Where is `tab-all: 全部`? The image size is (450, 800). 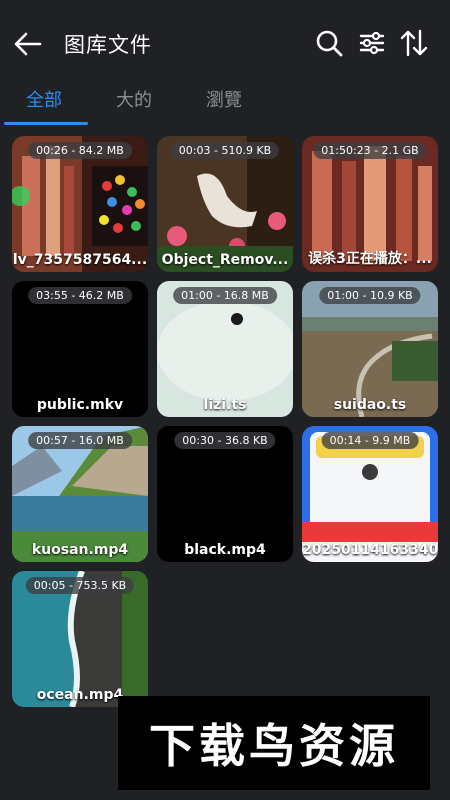
tab-all: 全部 is located at coordinates (44, 99).